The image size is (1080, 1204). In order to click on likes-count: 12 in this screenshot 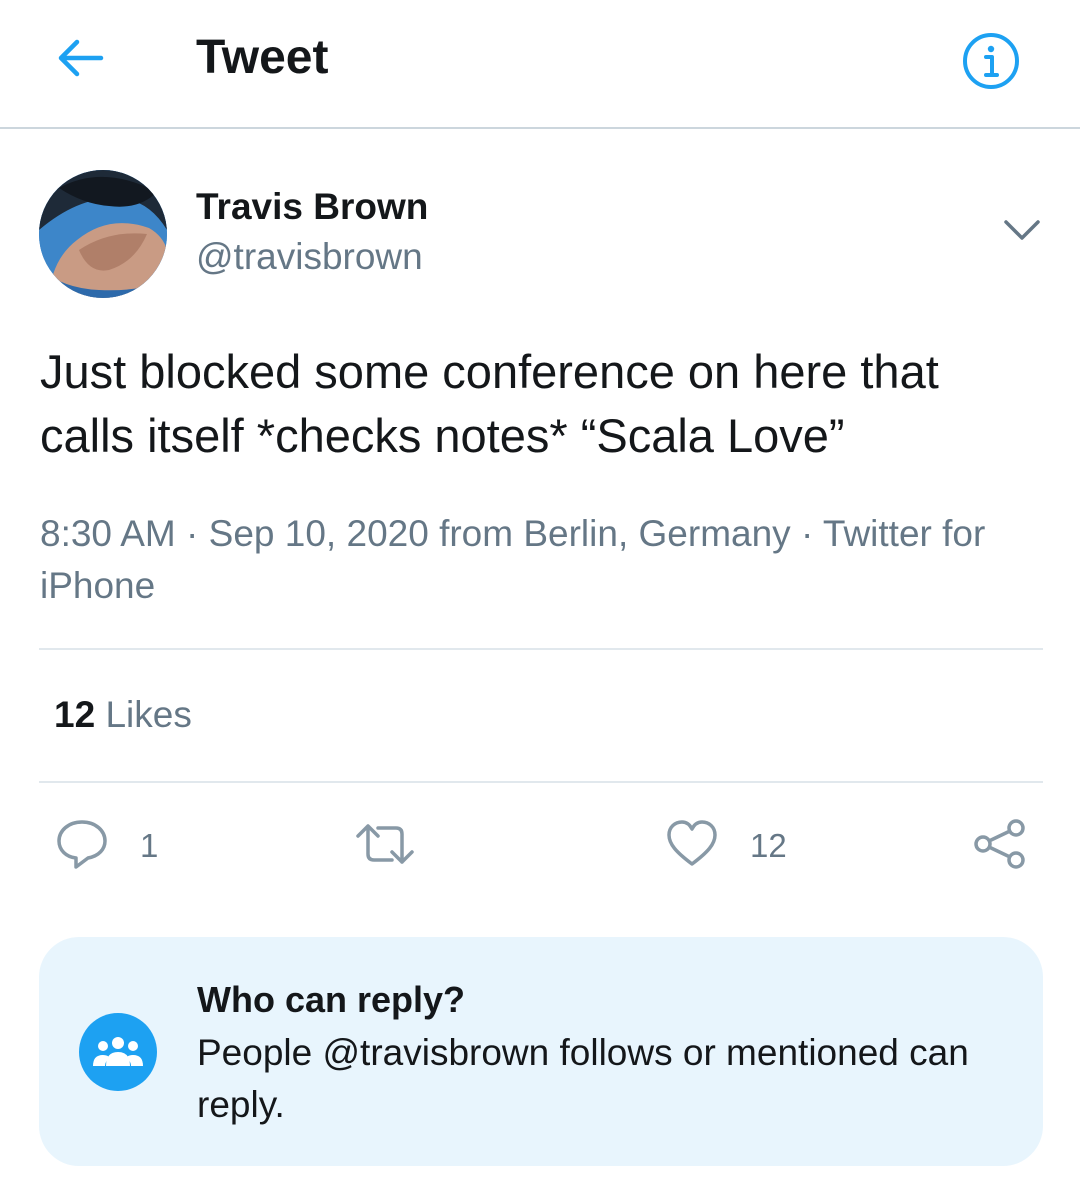, I will do `click(75, 714)`.